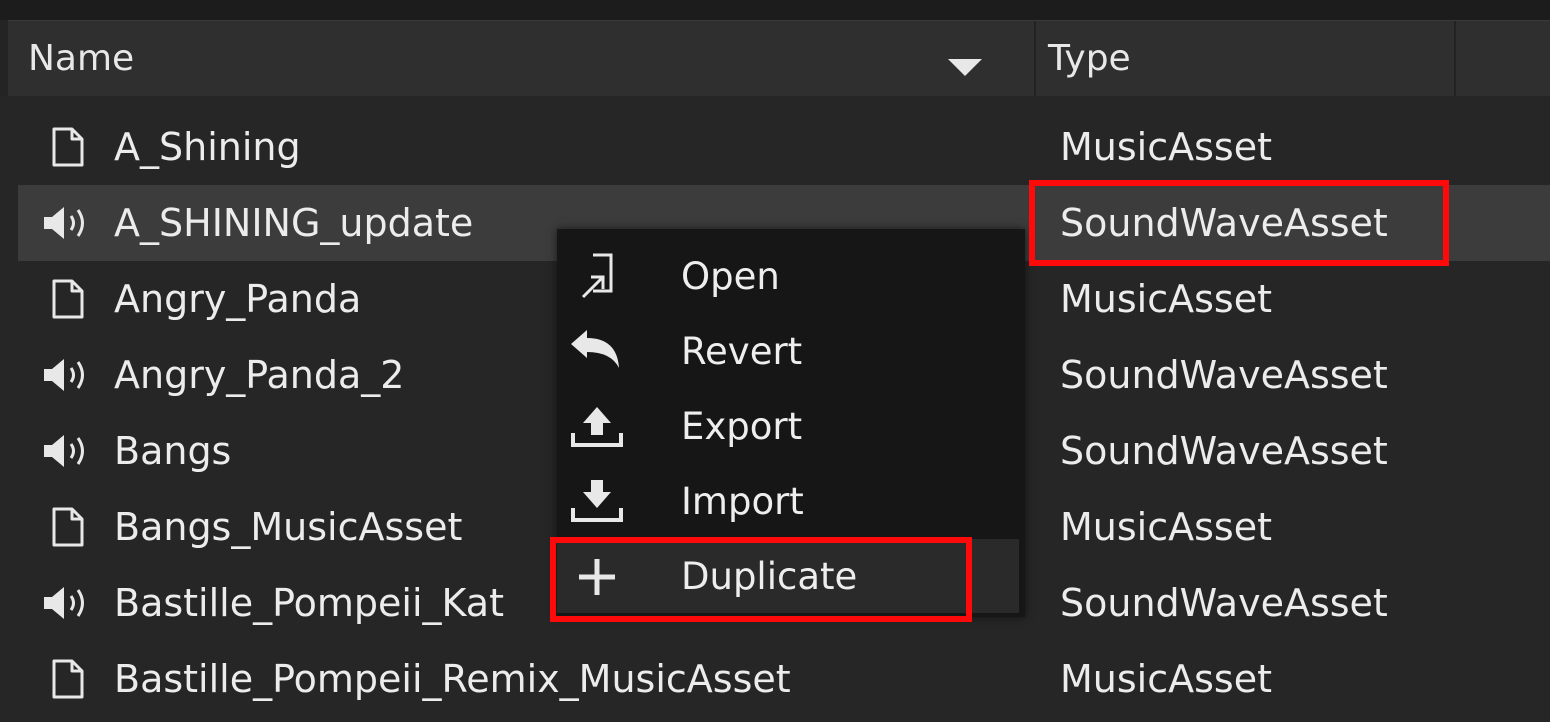 The width and height of the screenshot is (1550, 722). What do you see at coordinates (788, 576) in the screenshot?
I see `menu-item-duplicate: Duplicate` at bounding box center [788, 576].